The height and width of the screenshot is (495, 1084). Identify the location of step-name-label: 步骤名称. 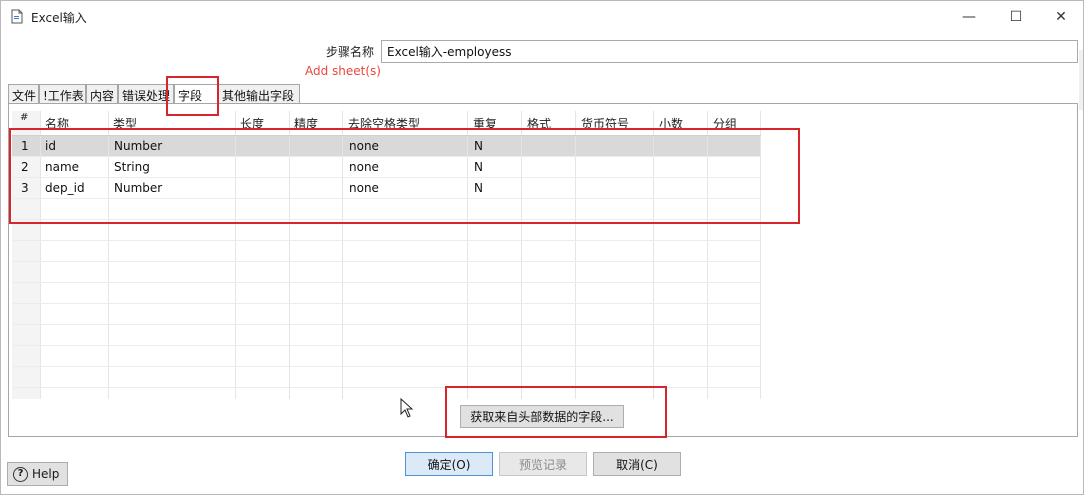
(350, 52).